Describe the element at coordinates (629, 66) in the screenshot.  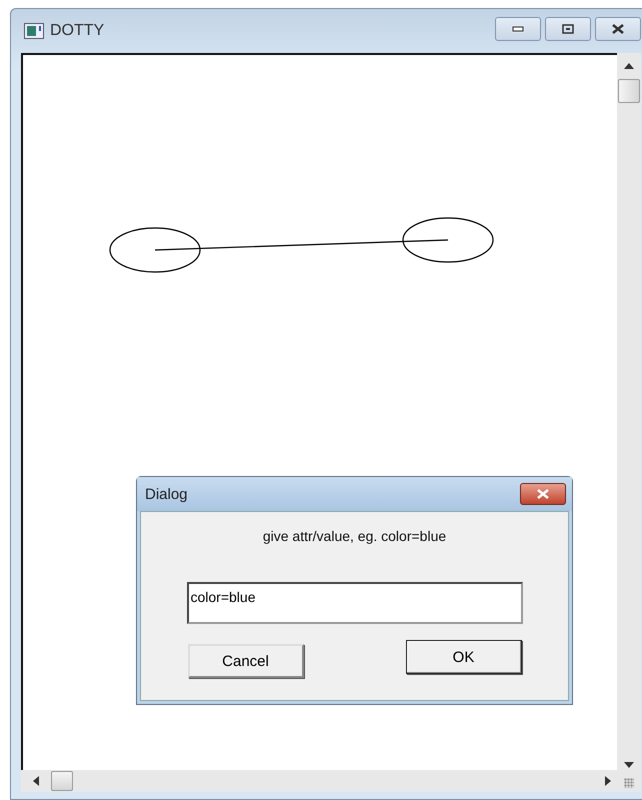
I see `scroll-up-icon` at that location.